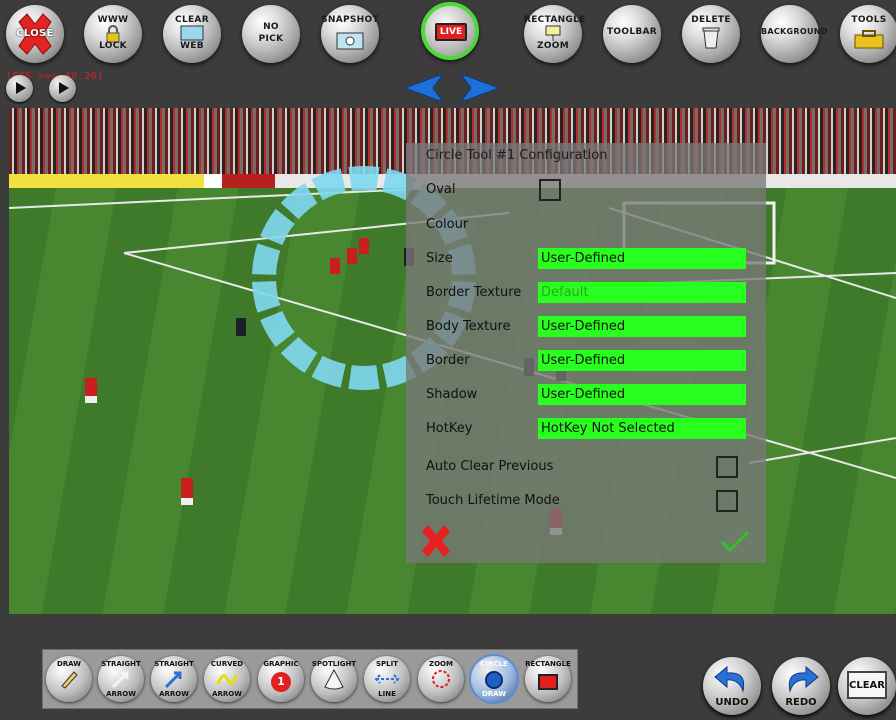 Image resolution: width=896 pixels, height=720 pixels. I want to click on redo-arrow-icon, so click(803, 679).